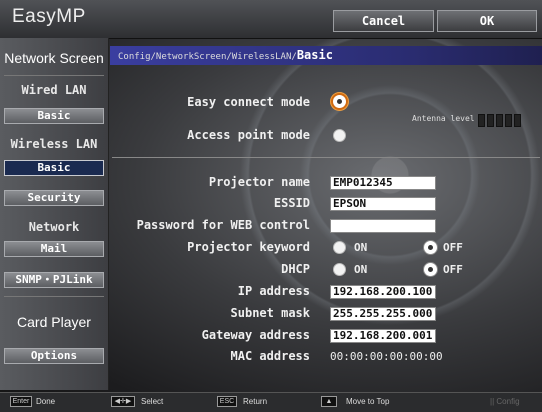  What do you see at coordinates (273, 291) in the screenshot?
I see `ip-address-label: IP address` at bounding box center [273, 291].